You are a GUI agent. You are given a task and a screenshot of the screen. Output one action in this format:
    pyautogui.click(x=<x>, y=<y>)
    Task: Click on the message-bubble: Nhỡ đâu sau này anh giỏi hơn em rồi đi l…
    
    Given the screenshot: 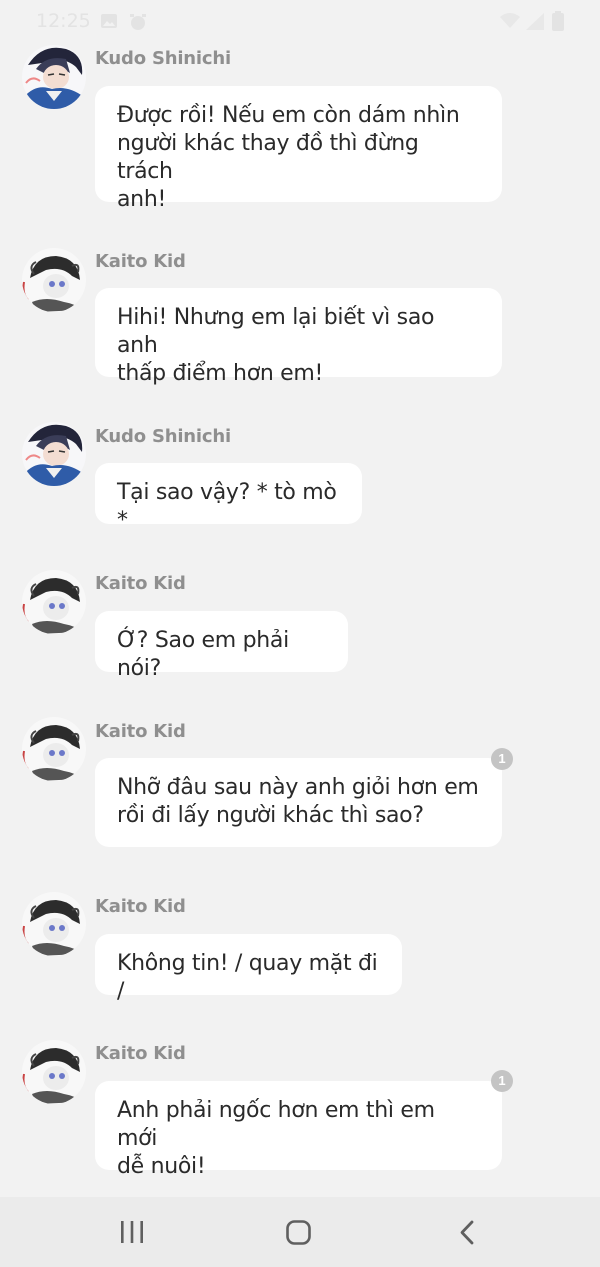 What is the action you would take?
    pyautogui.click(x=298, y=802)
    